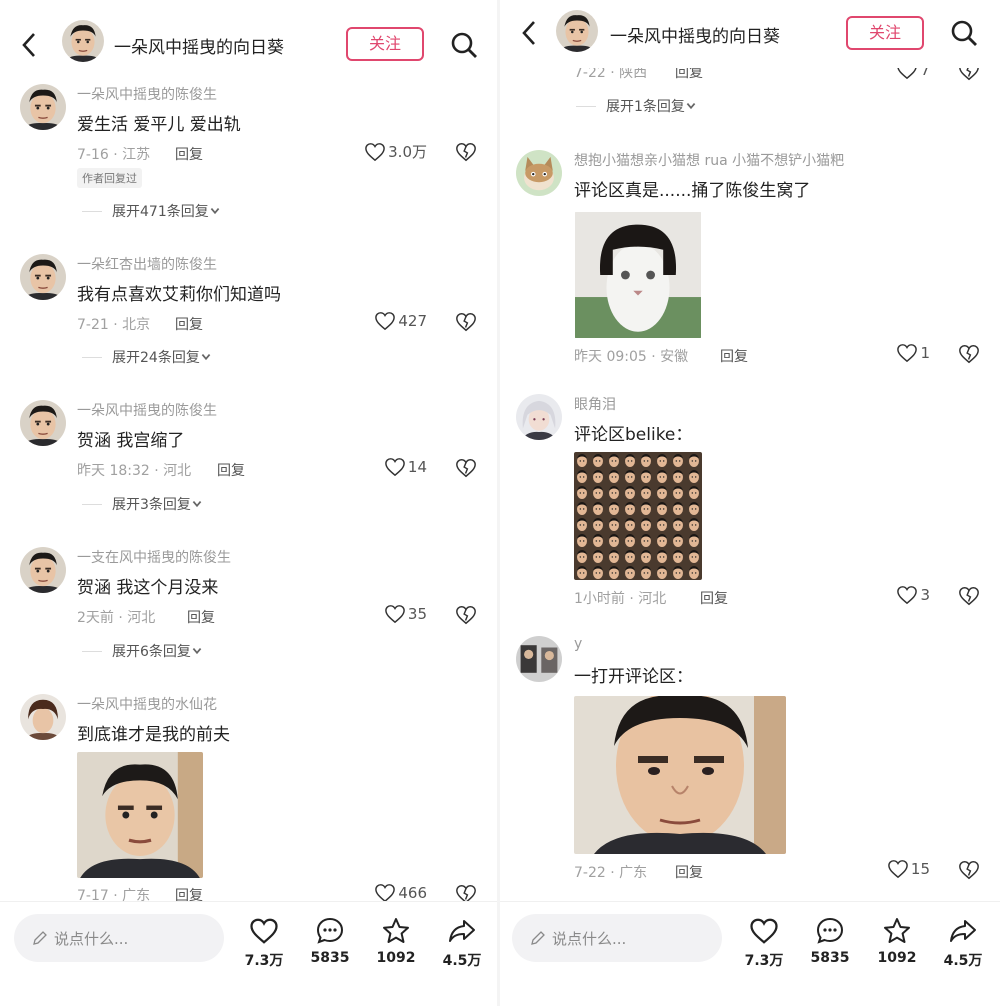 The height and width of the screenshot is (1006, 1000). Describe the element at coordinates (908, 869) in the screenshot. I see `like-button: 15` at that location.